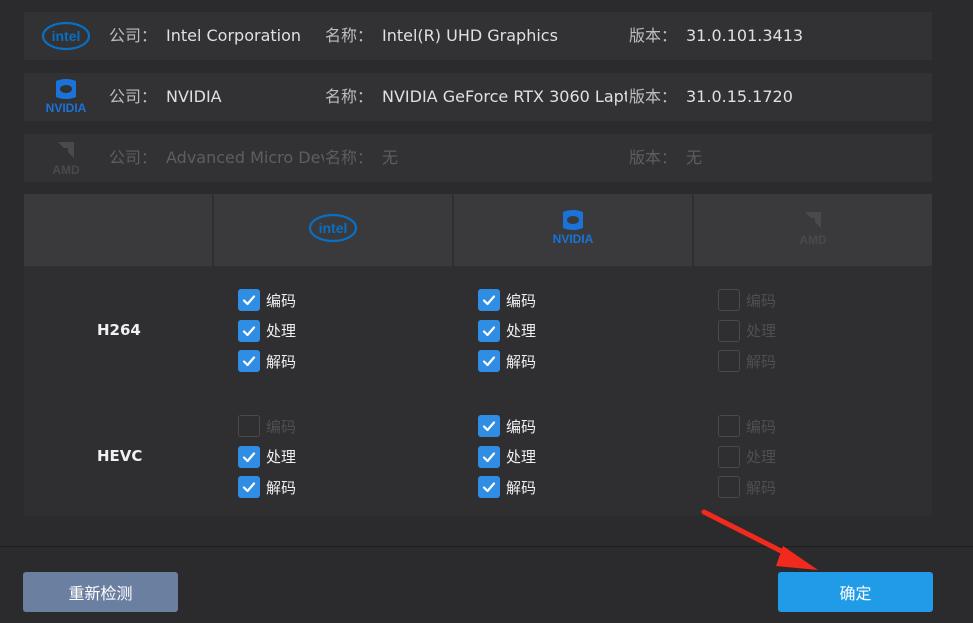  Describe the element at coordinates (470, 35) in the screenshot. I see `name-value: Intel(R) UHD Graphics` at that location.